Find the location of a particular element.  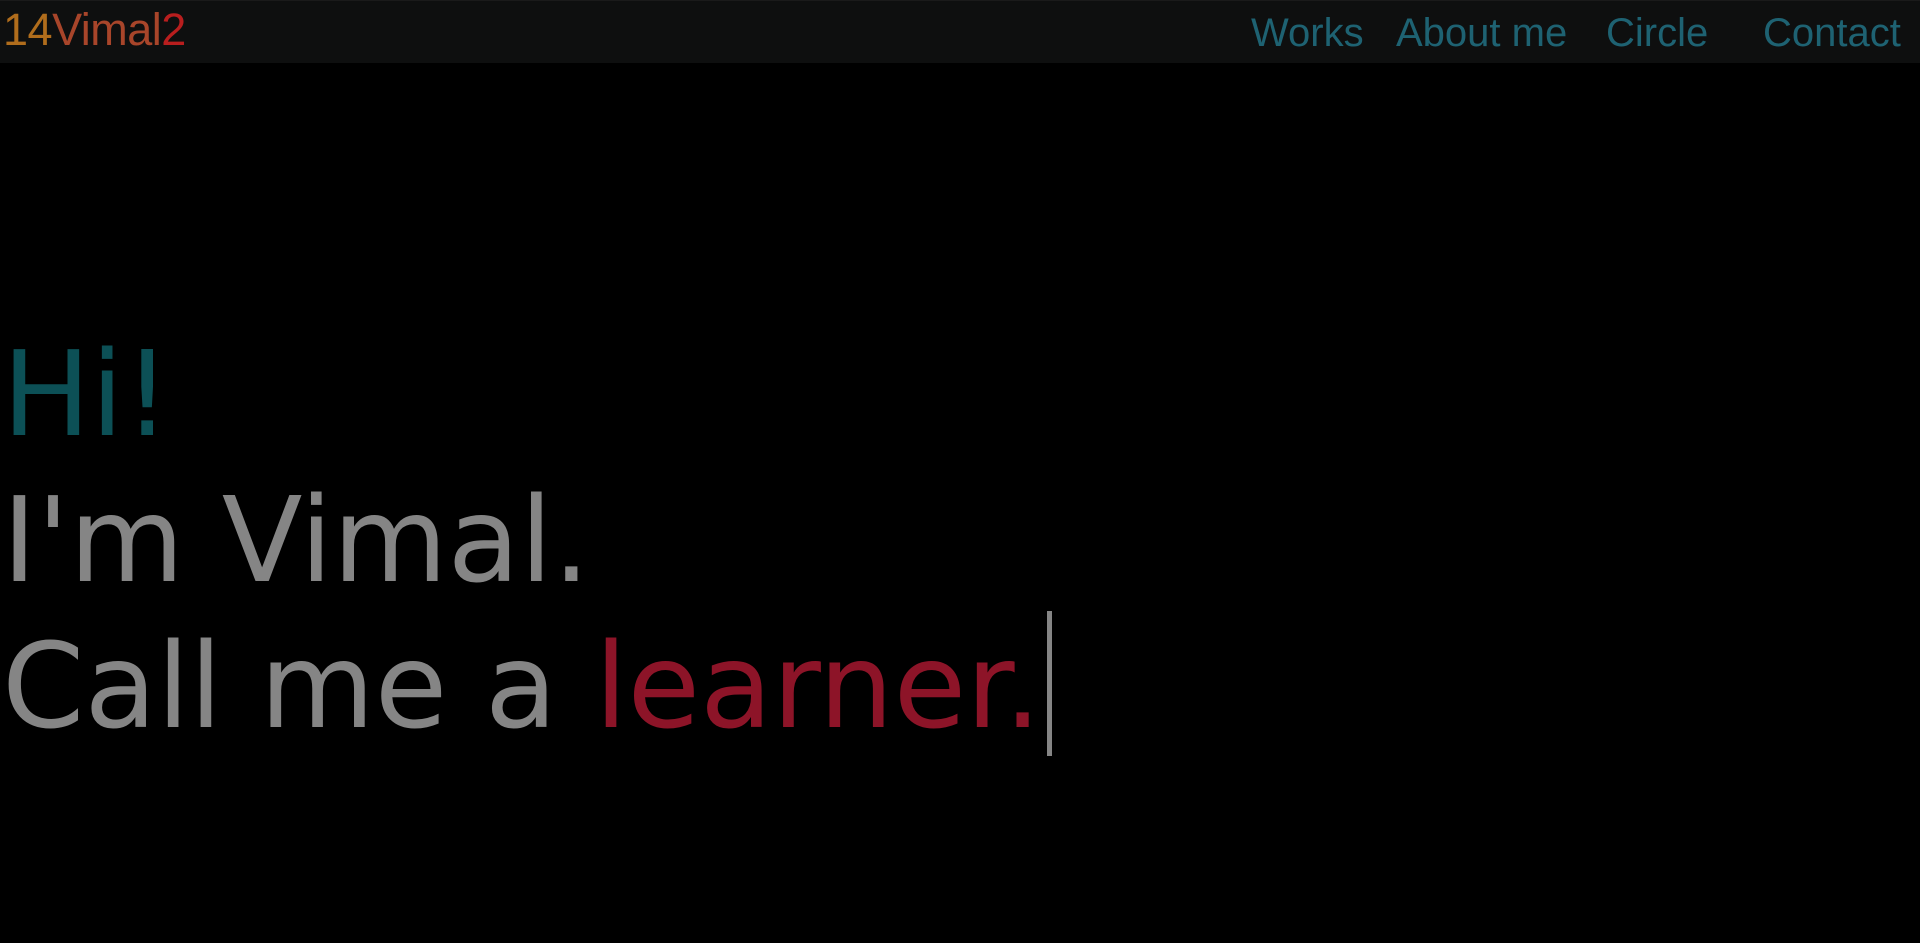

hero-greeting: Hi! is located at coordinates (86, 394).